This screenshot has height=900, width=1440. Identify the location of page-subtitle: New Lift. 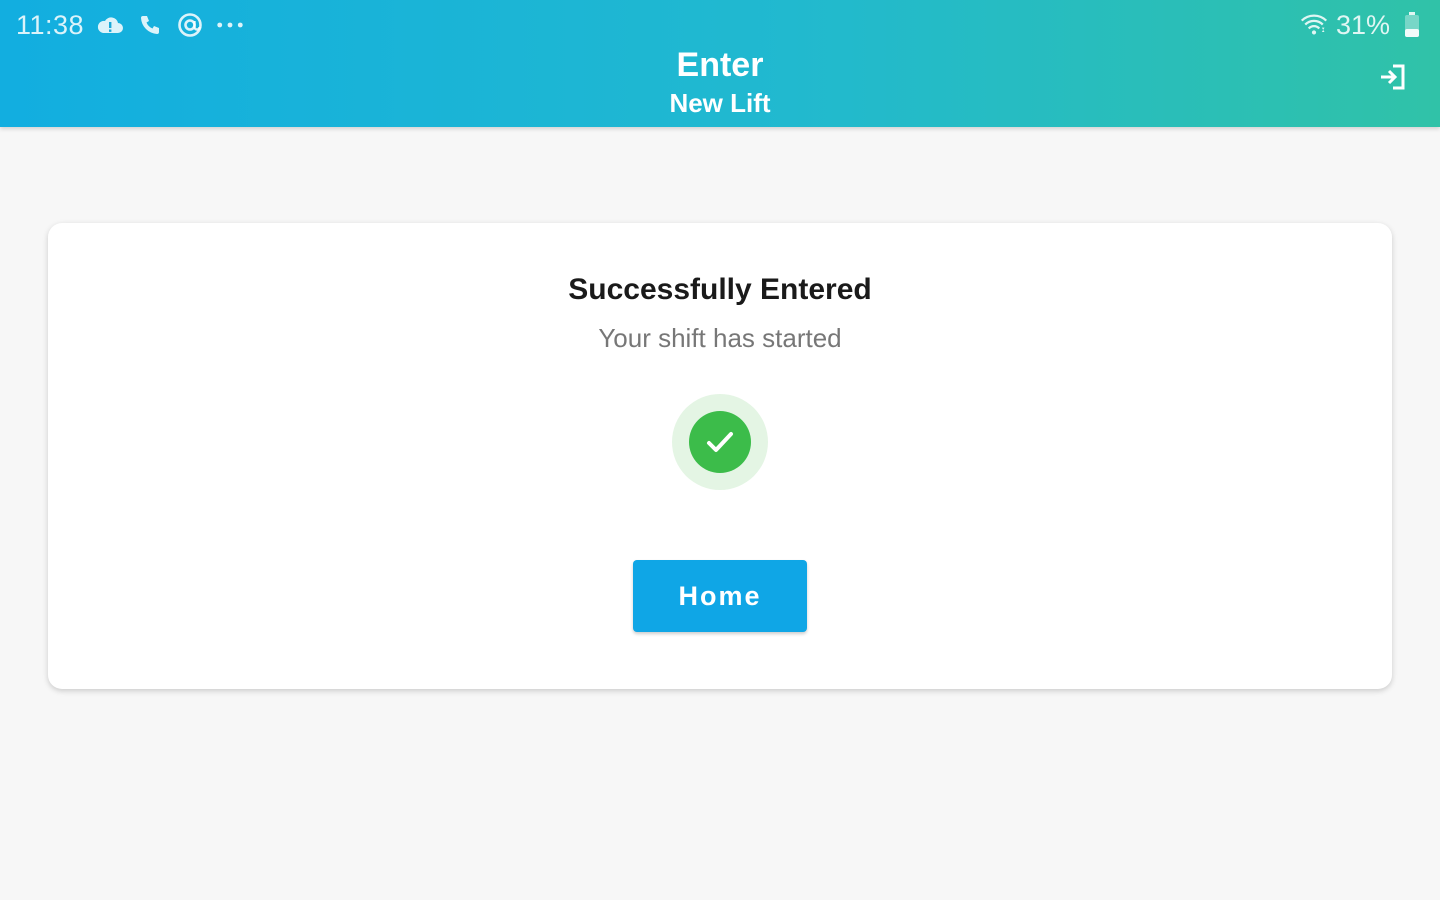
(720, 103).